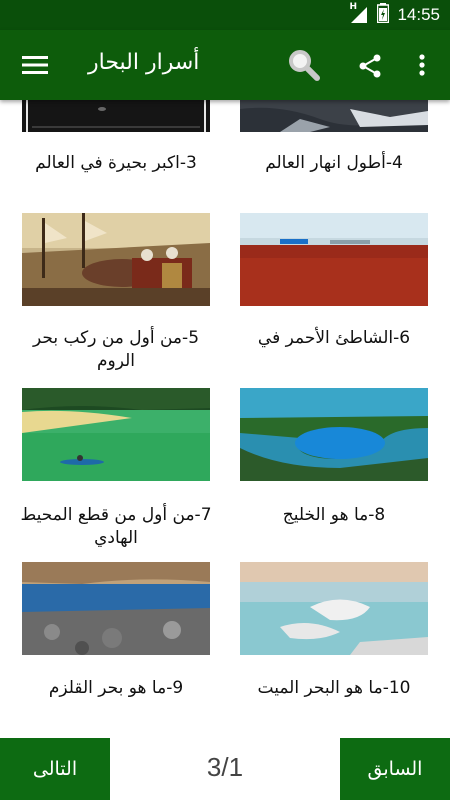  Describe the element at coordinates (35, 65) in the screenshot. I see `menu-icon` at that location.